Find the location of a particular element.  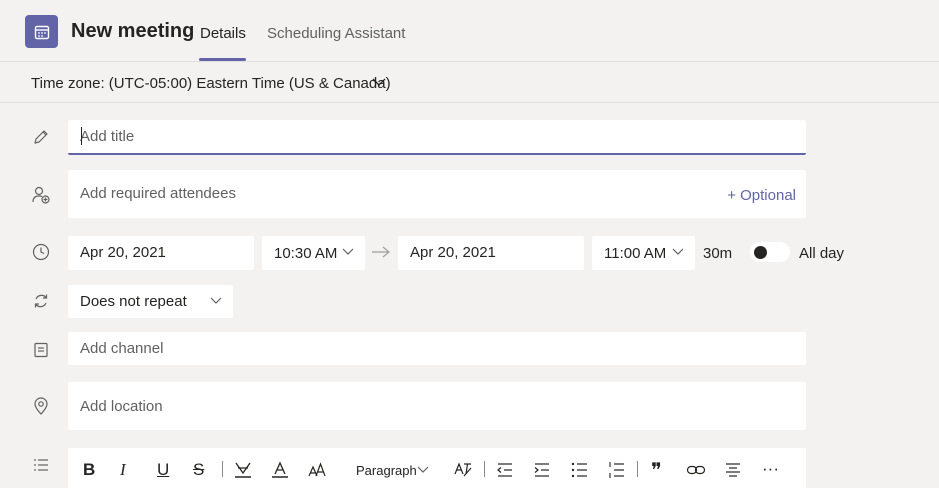

pencil-icon is located at coordinates (41, 137).